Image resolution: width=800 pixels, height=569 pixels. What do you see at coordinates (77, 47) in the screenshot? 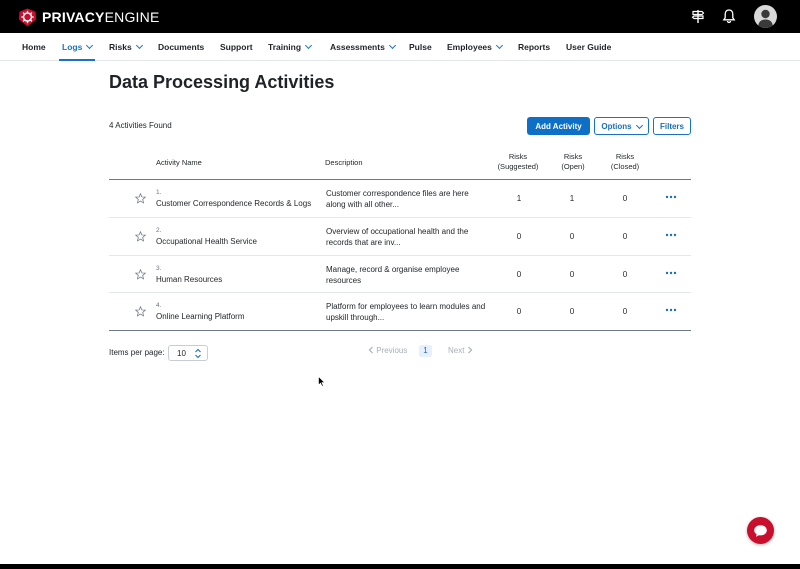
I see `nav-logs: Logs` at bounding box center [77, 47].